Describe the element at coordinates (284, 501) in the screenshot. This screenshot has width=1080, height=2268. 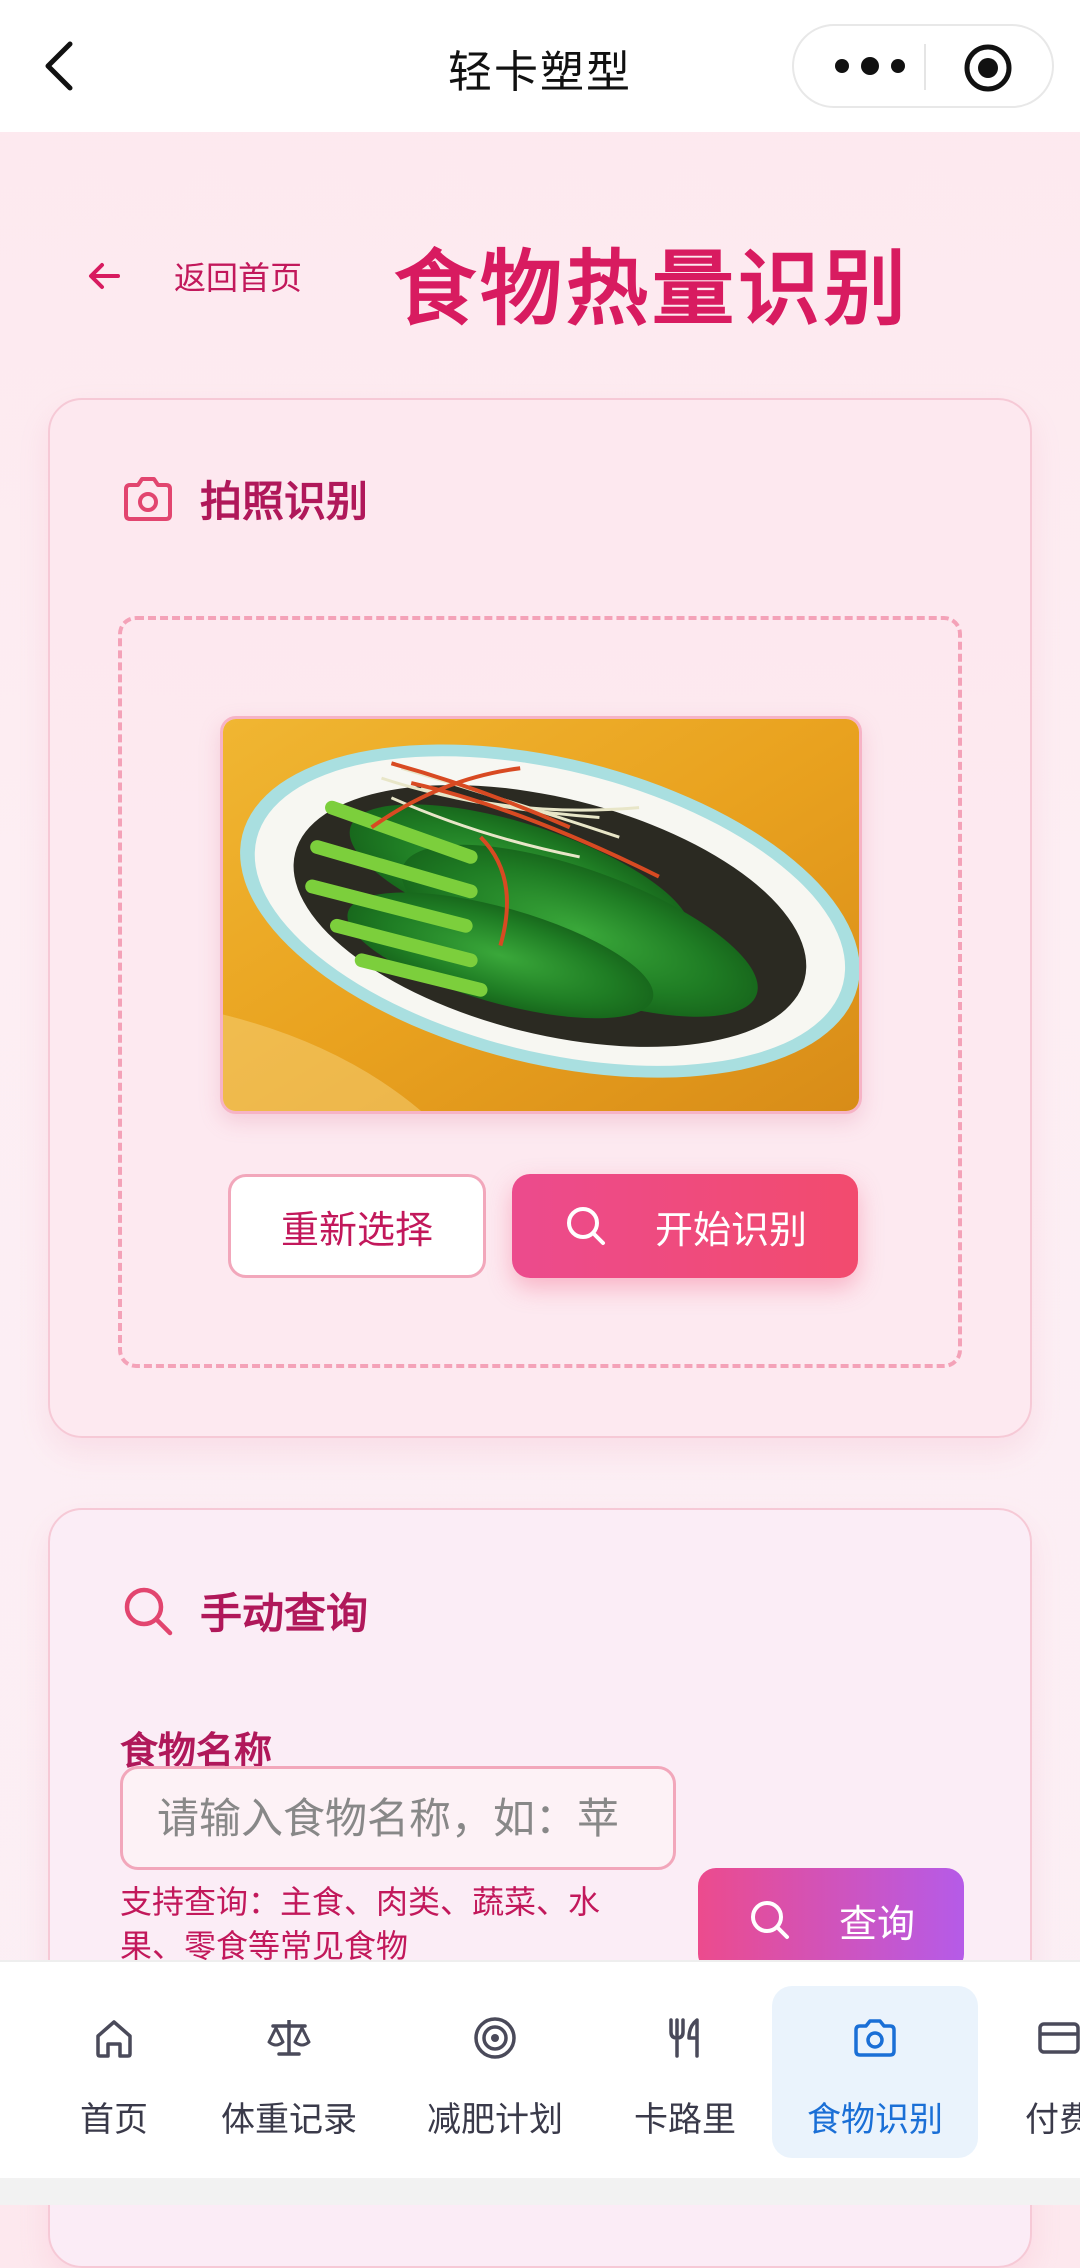
I see `photo-card-title: 拍照识别` at that location.